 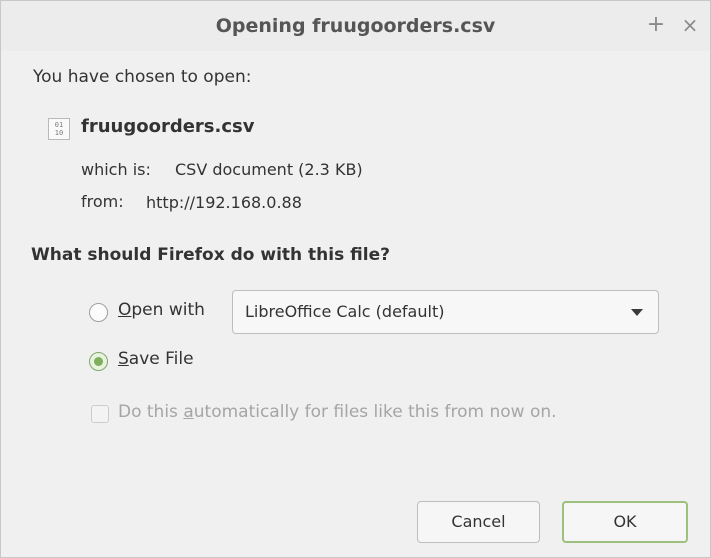 What do you see at coordinates (269, 169) in the screenshot?
I see `file-type-value: CSV document (2.3 KB)` at bounding box center [269, 169].